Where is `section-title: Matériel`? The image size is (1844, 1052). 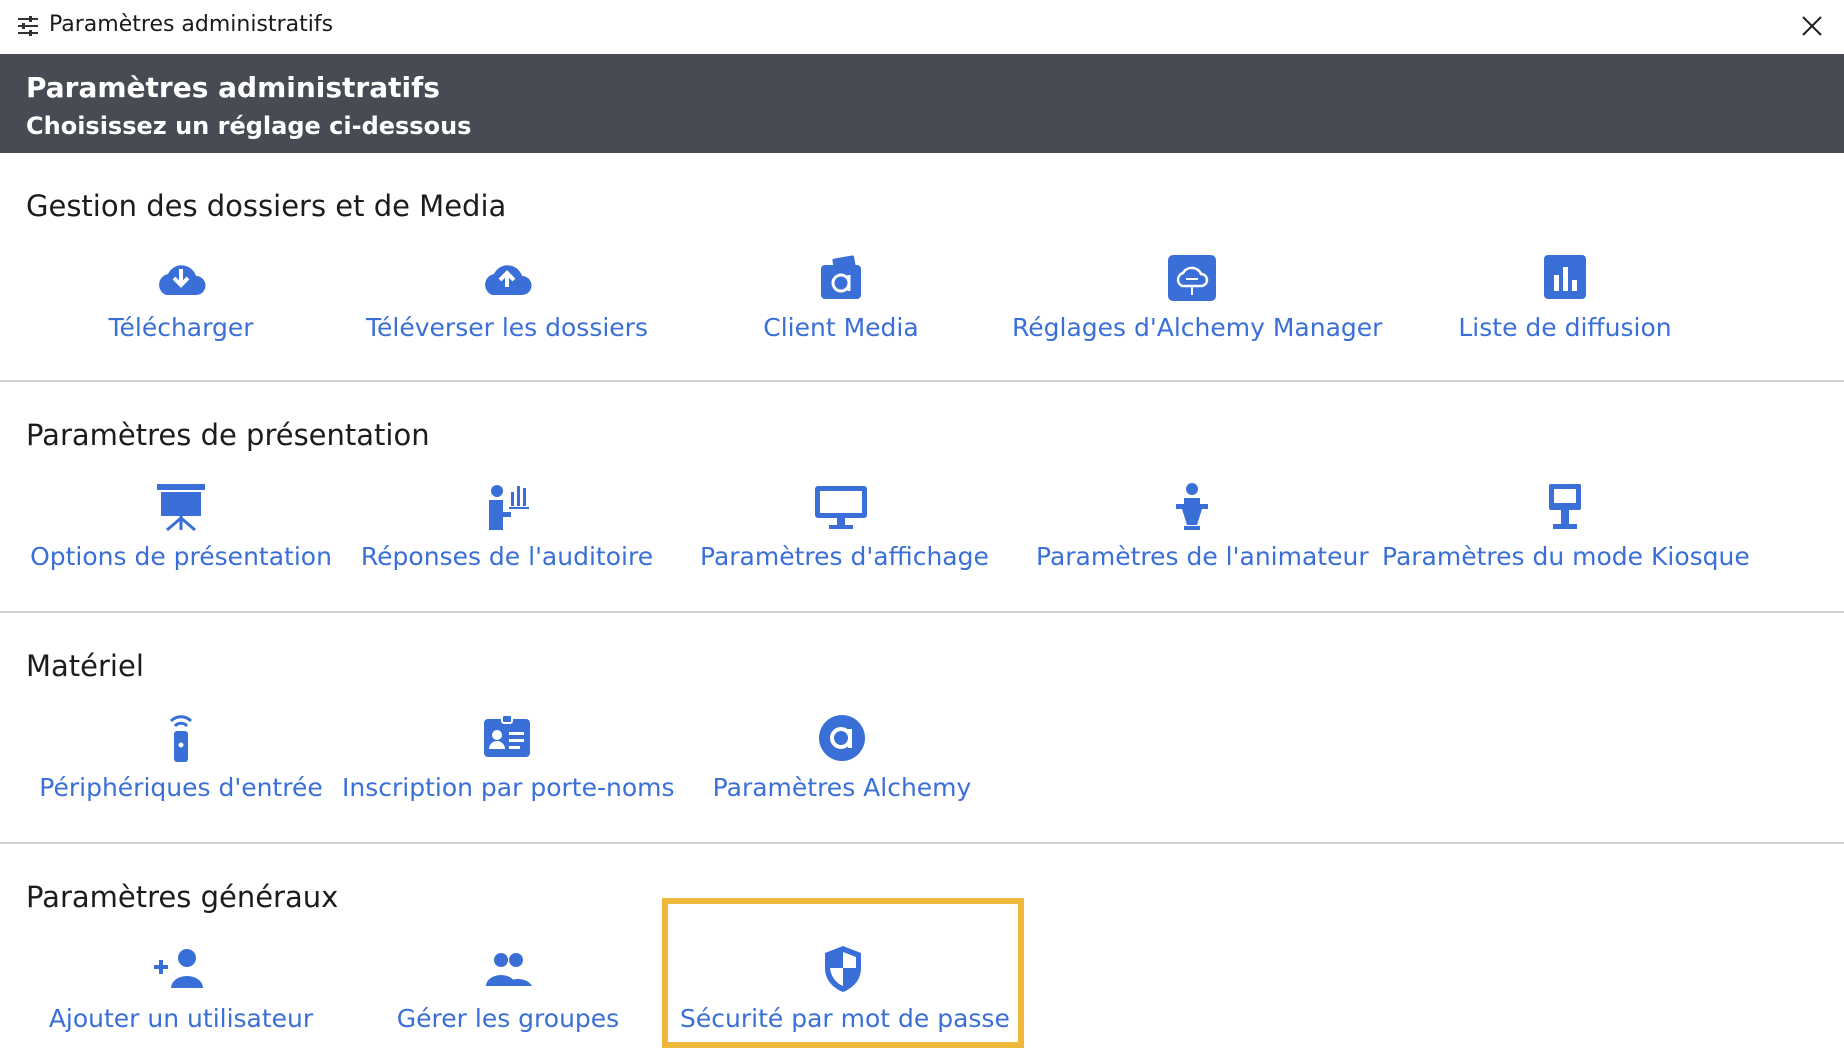 section-title: Matériel is located at coordinates (85, 666).